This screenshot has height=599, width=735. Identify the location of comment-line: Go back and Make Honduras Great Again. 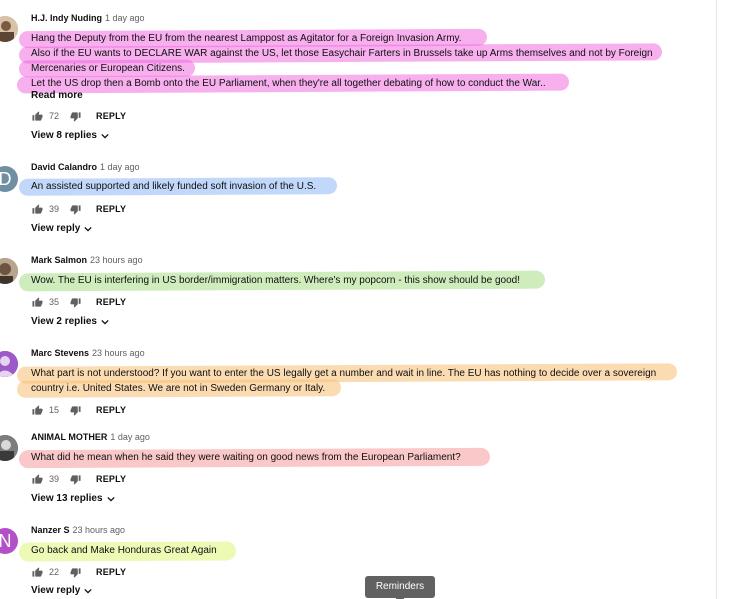
(127, 551).